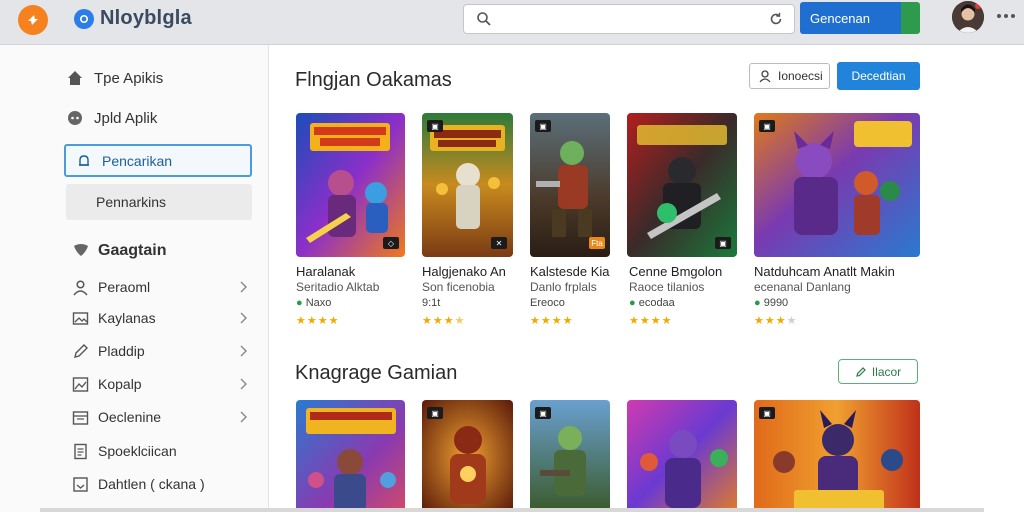 The image size is (1024, 512). Describe the element at coordinates (318, 303) in the screenshot. I see `card-price-value: Naxo` at that location.